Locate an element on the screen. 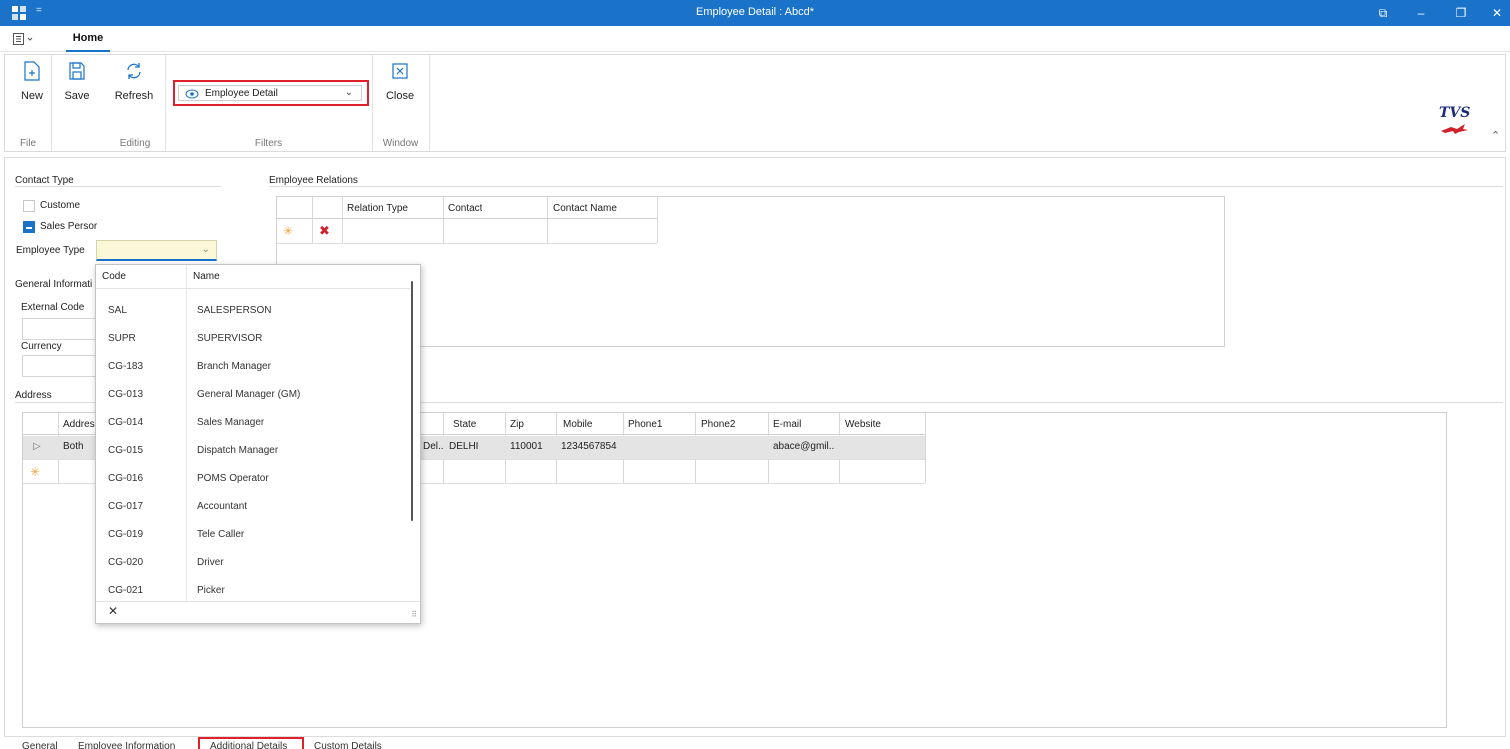  tab-general: General is located at coordinates (40, 745).